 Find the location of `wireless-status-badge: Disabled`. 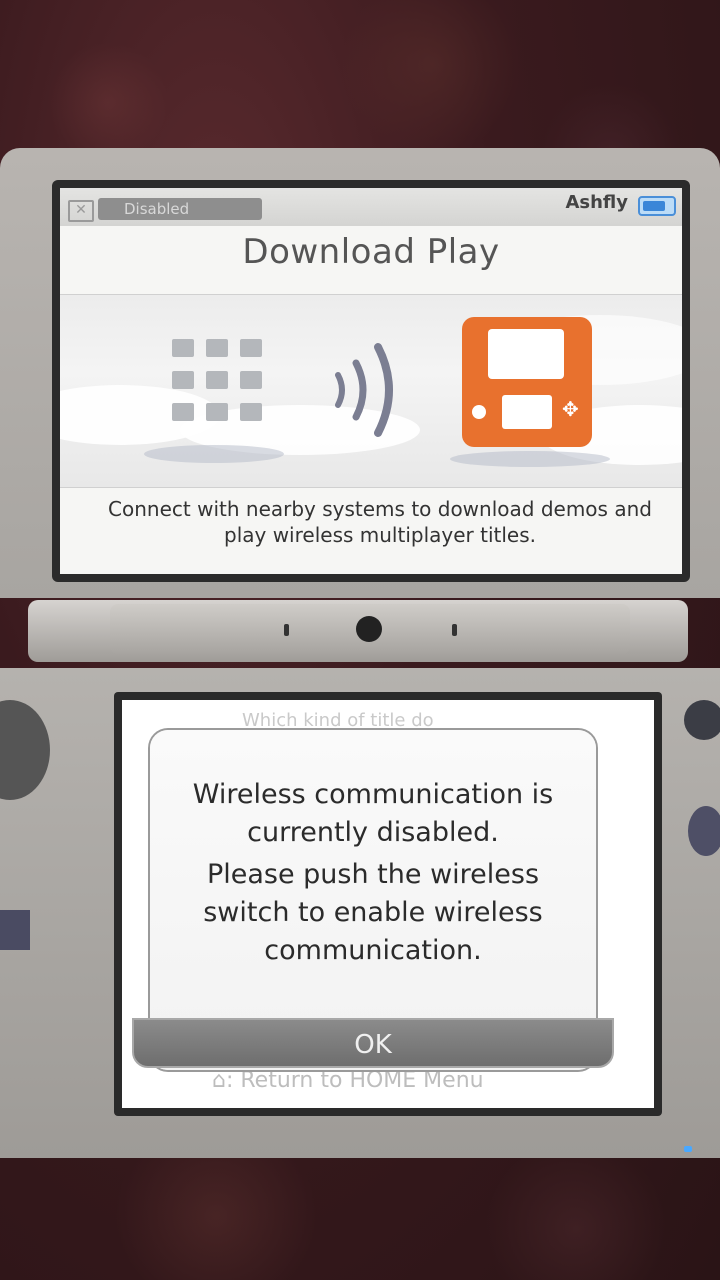

wireless-status-badge: Disabled is located at coordinates (180, 209).